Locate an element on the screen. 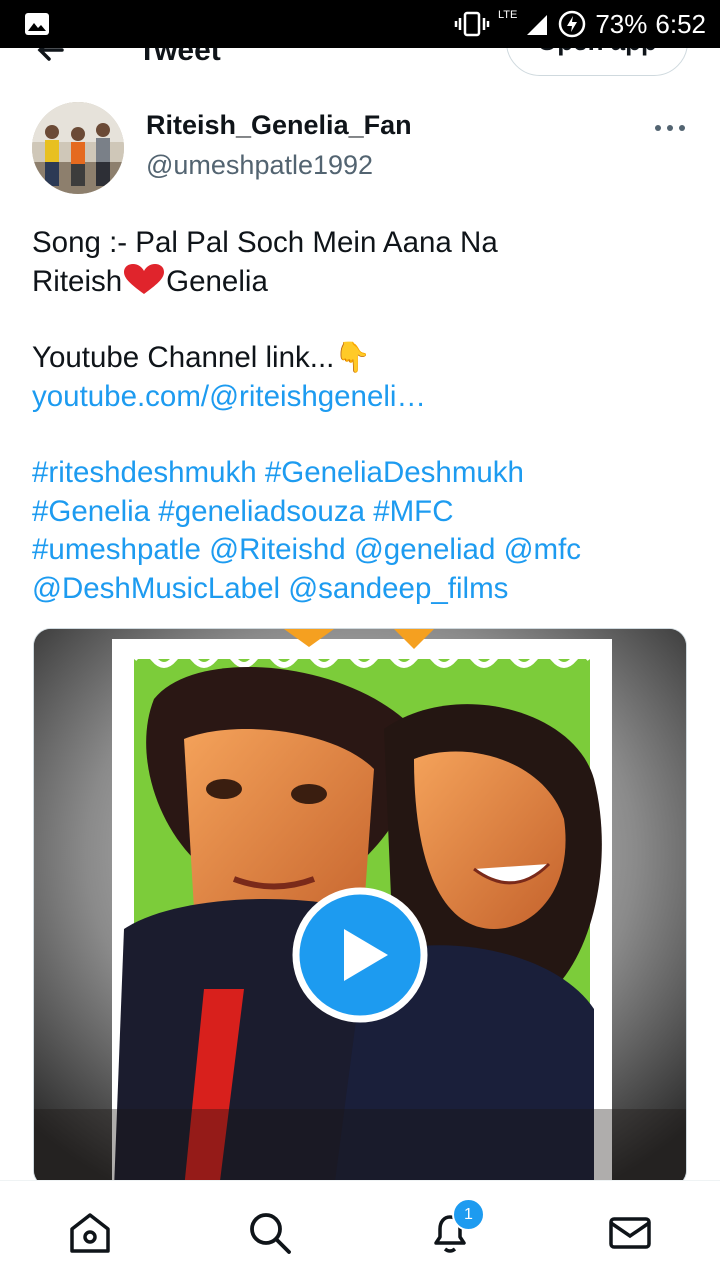 Image resolution: width=720 pixels, height=1281 pixels. author-name: Riteish_Genelia_Fan is located at coordinates (279, 125).